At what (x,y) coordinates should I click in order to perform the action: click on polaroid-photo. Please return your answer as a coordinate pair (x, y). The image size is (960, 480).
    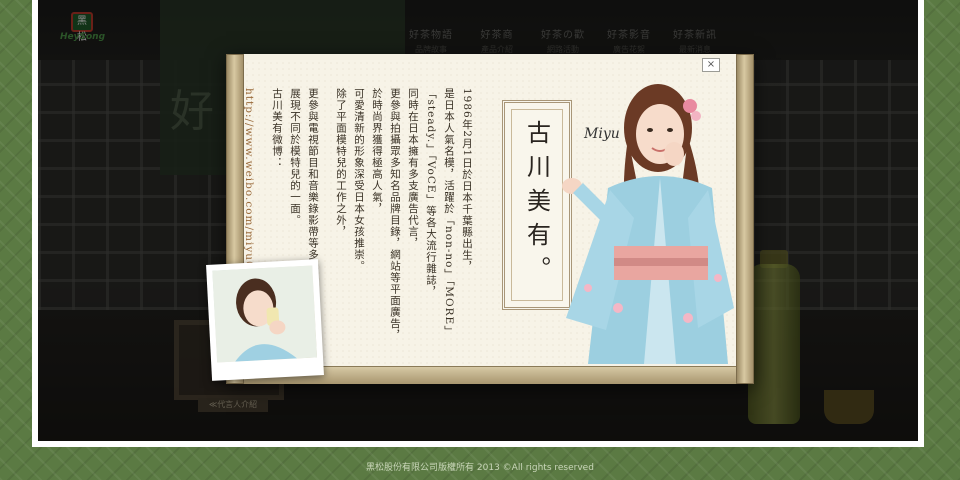
    Looking at the image, I should click on (265, 320).